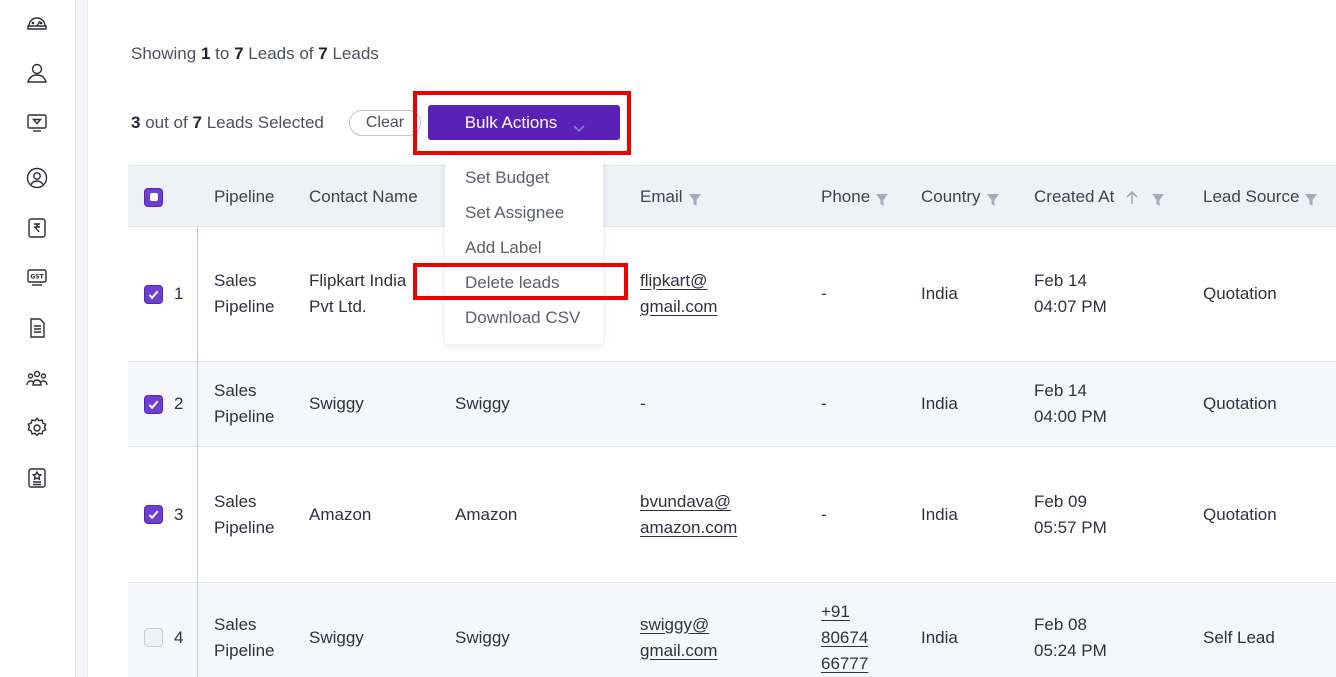 The image size is (1336, 677). I want to click on document-icon, so click(37, 328).